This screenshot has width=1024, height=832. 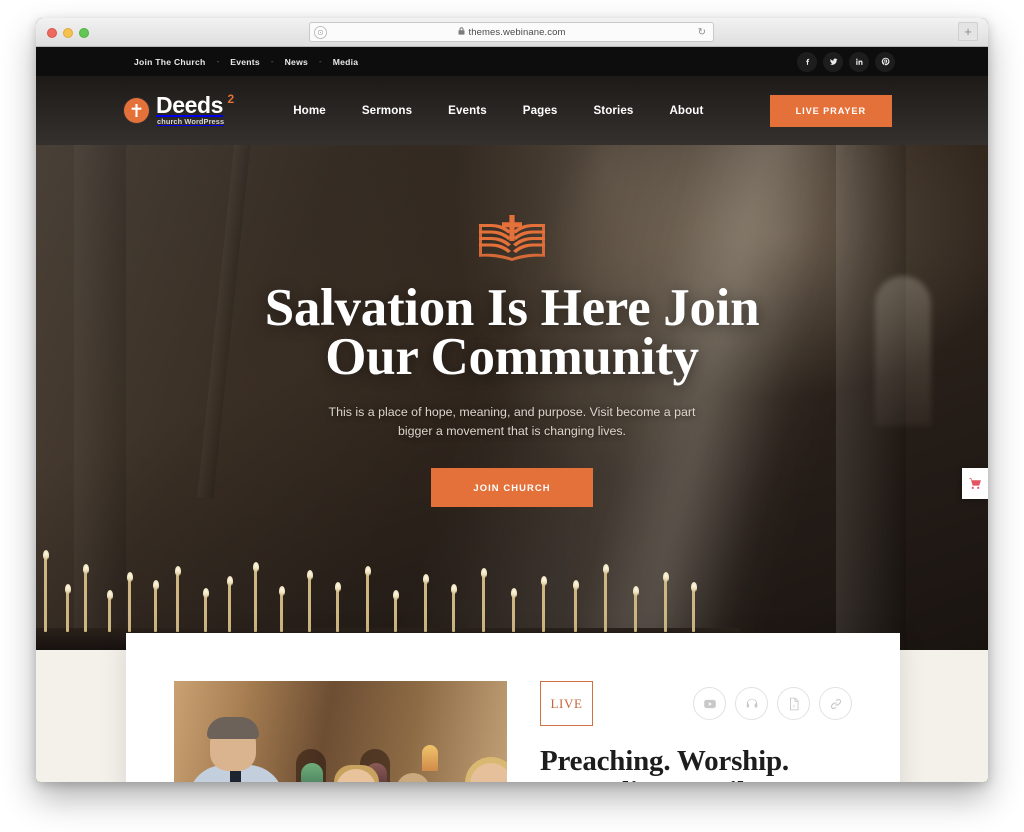 I want to click on top-nav-item-media: Media, so click(x=346, y=62).